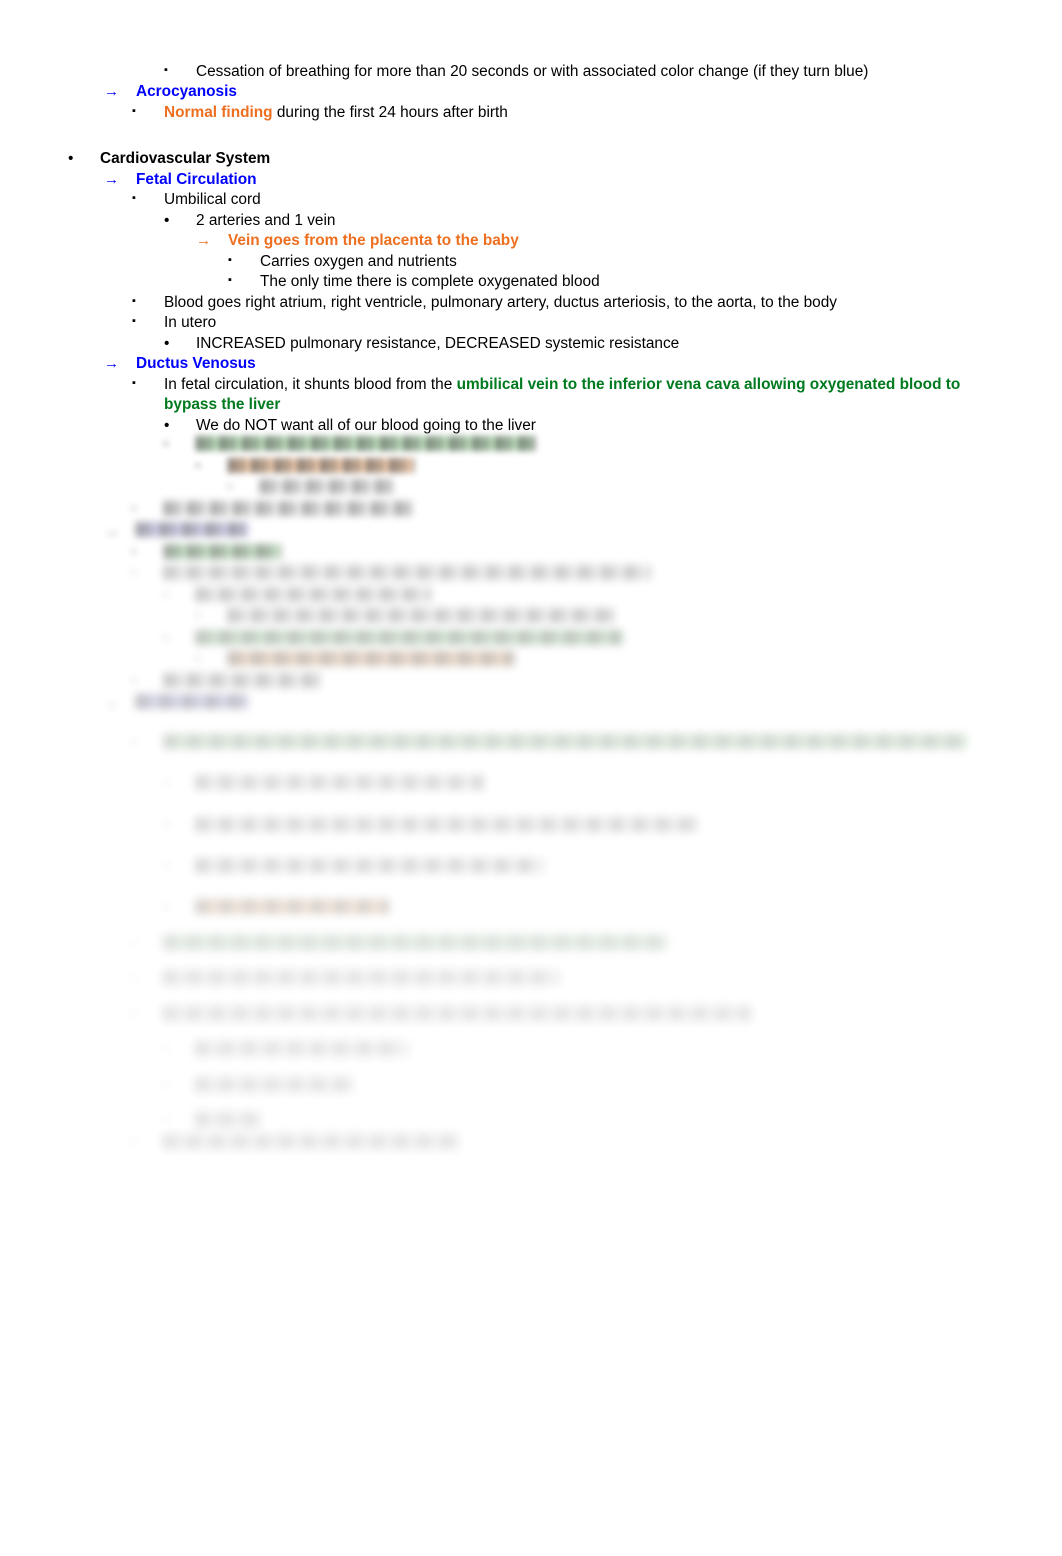 This screenshot has width=1062, height=1556. Describe the element at coordinates (531, 200) in the screenshot. I see `list-item-umbilical-cord: ▪ Umbilical cord` at that location.